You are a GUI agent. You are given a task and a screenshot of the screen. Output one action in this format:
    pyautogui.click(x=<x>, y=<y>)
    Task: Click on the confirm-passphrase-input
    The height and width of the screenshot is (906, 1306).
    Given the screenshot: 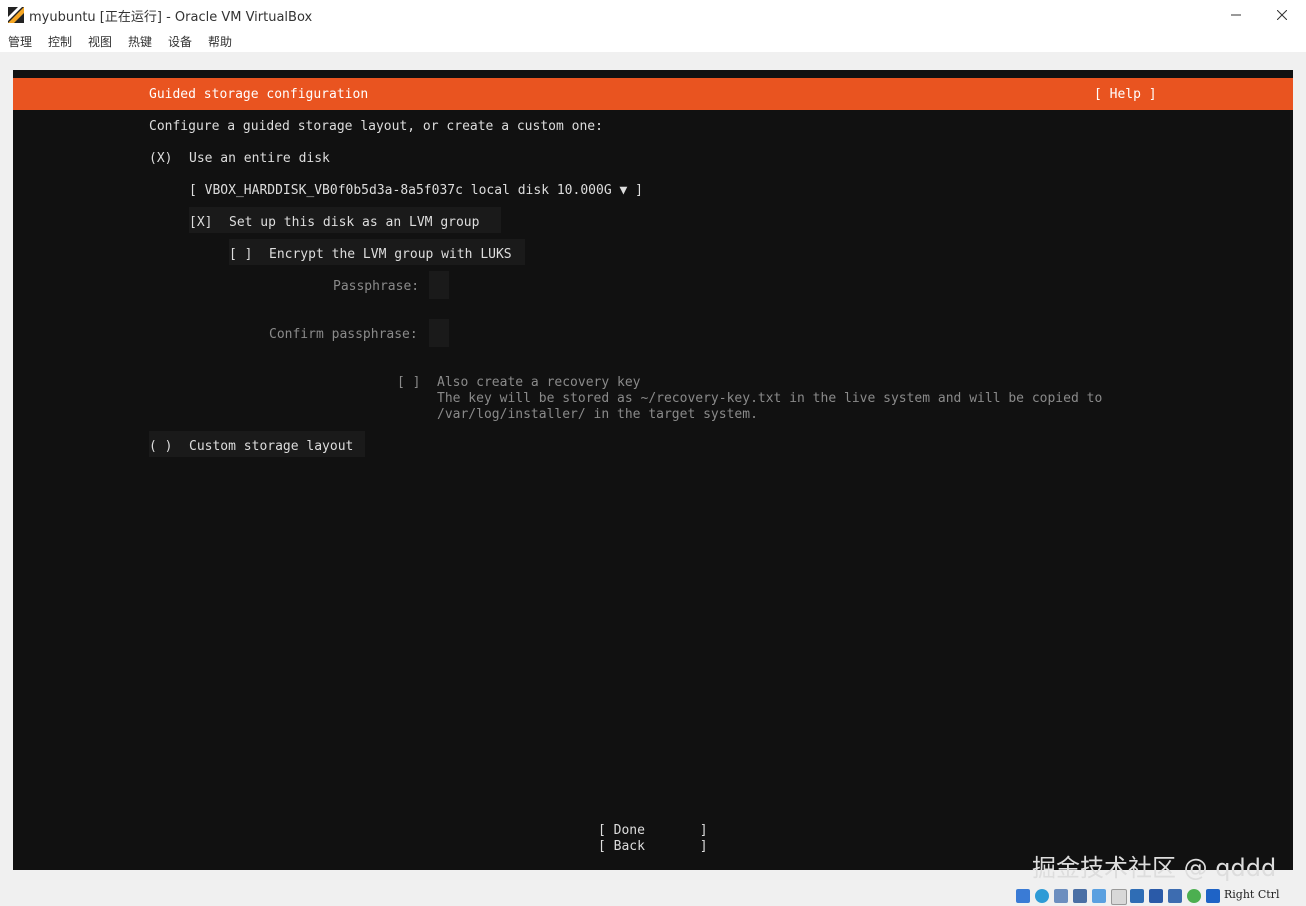 What is the action you would take?
    pyautogui.click(x=439, y=333)
    